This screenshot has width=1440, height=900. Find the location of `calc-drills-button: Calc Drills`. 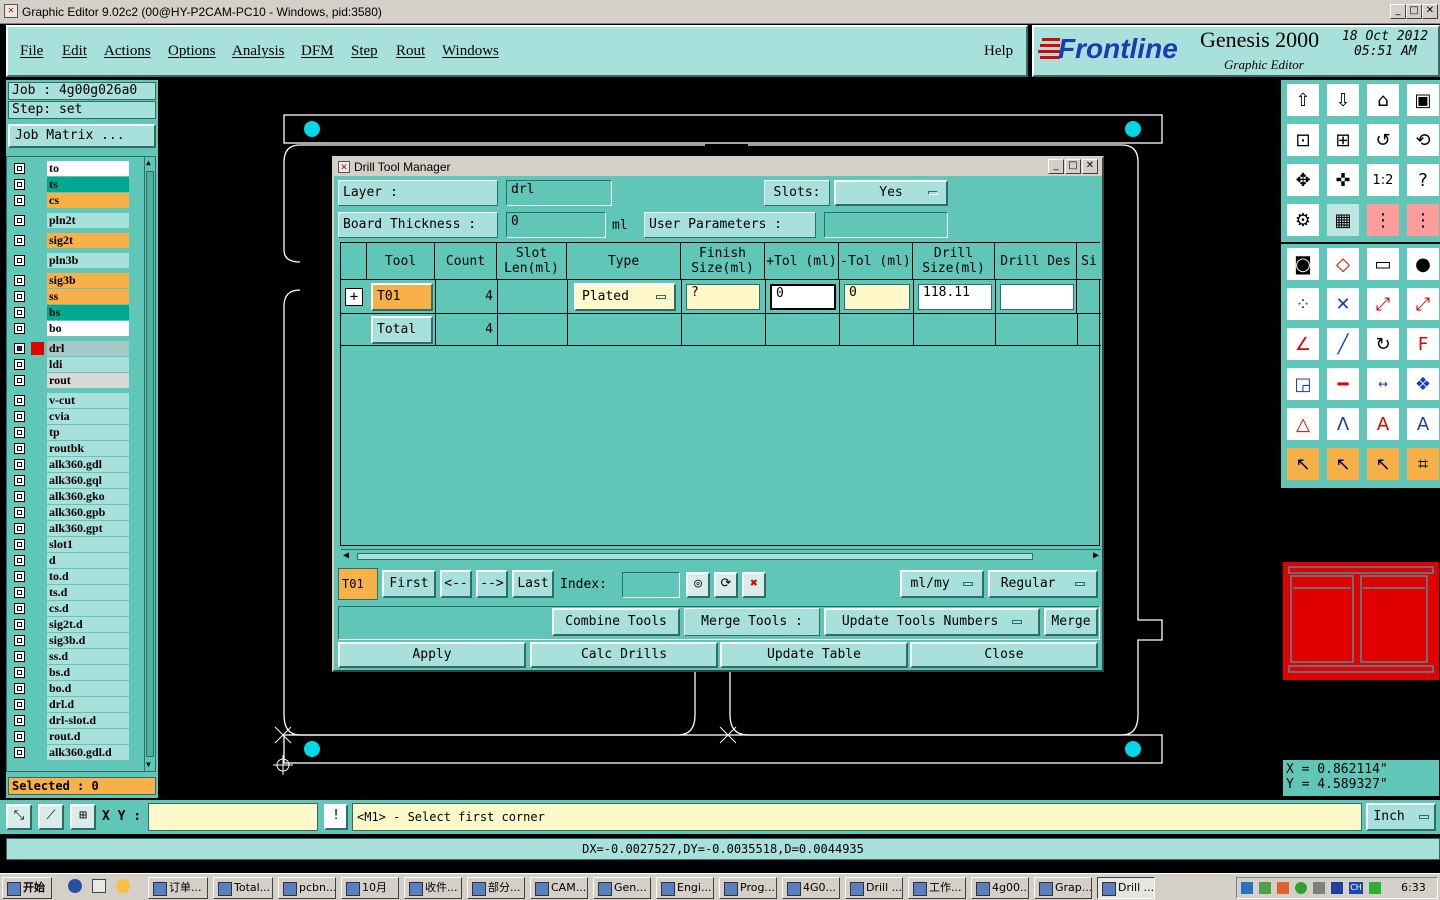

calc-drills-button: Calc Drills is located at coordinates (624, 655).